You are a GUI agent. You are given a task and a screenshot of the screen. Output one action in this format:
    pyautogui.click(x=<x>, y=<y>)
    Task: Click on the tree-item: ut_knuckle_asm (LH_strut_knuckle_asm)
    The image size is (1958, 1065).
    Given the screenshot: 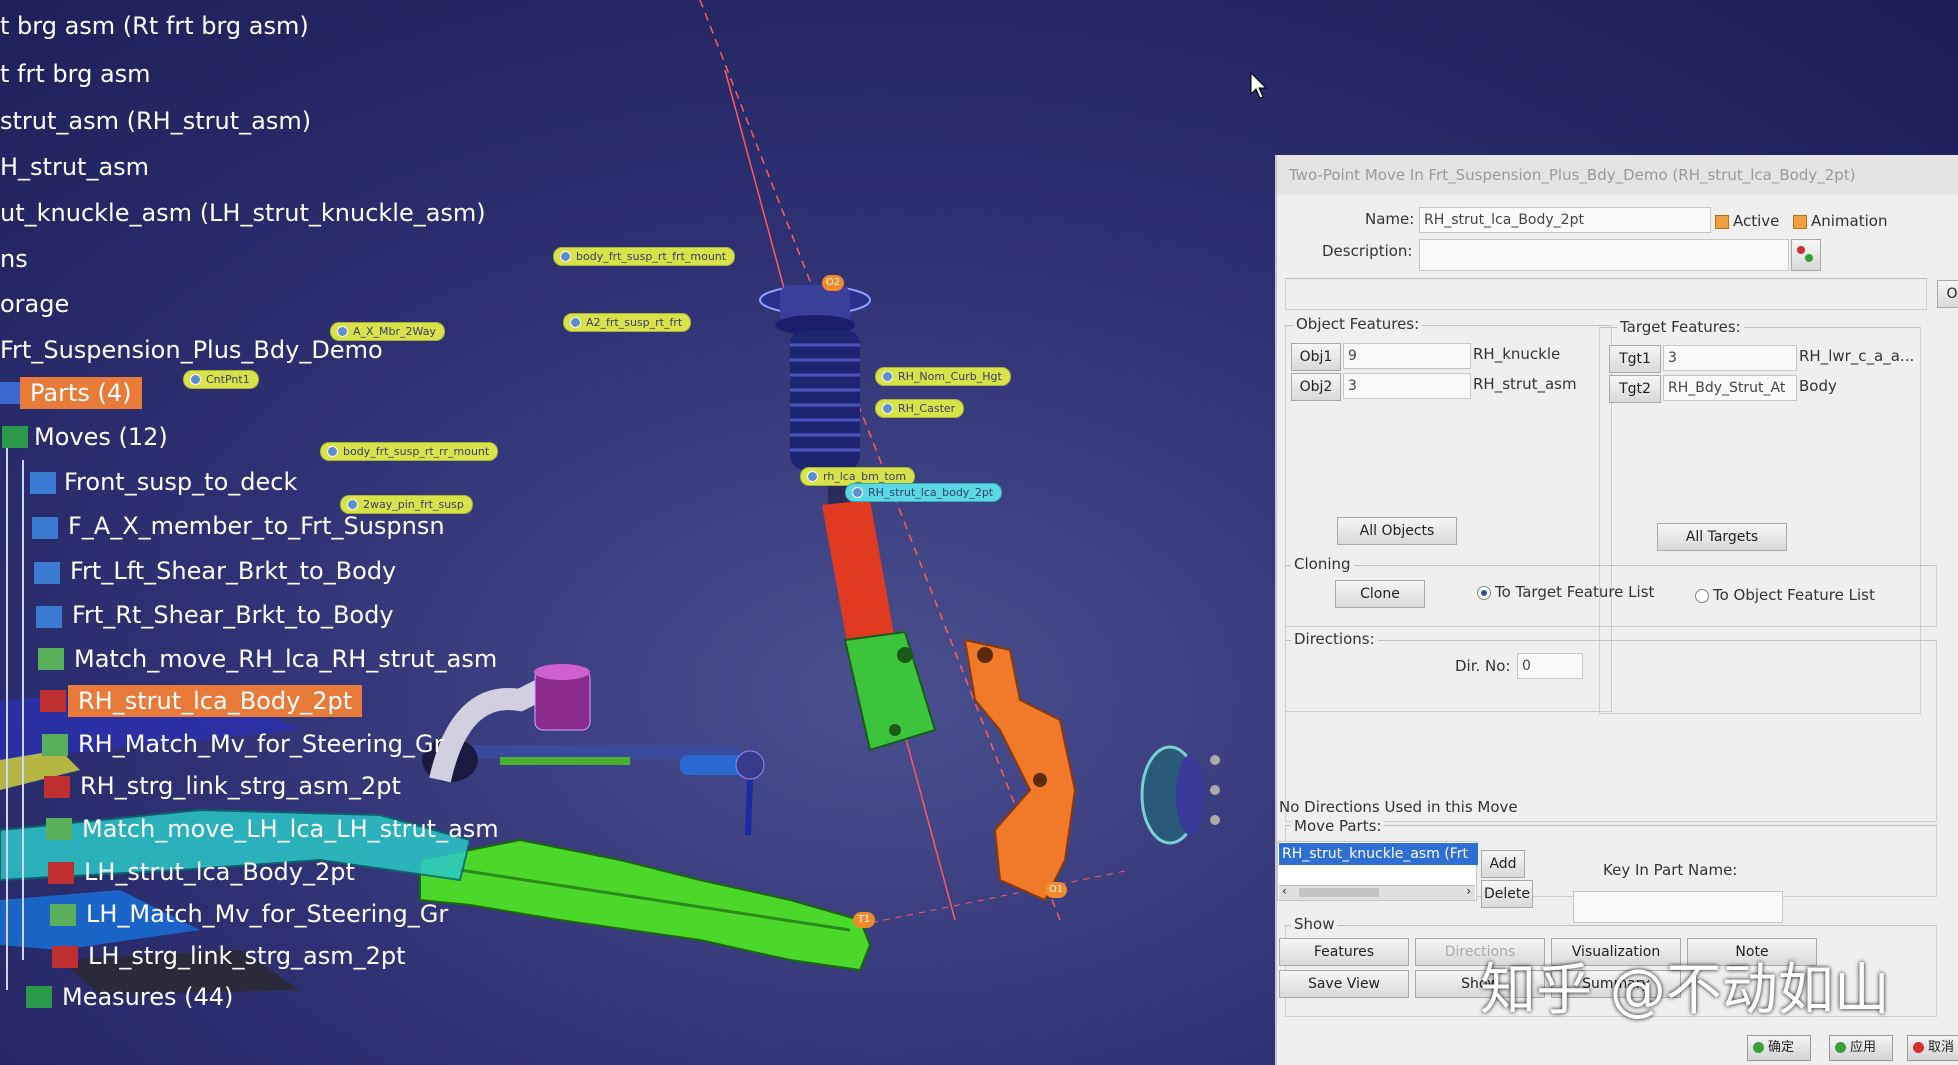 What is the action you would take?
    pyautogui.click(x=243, y=213)
    